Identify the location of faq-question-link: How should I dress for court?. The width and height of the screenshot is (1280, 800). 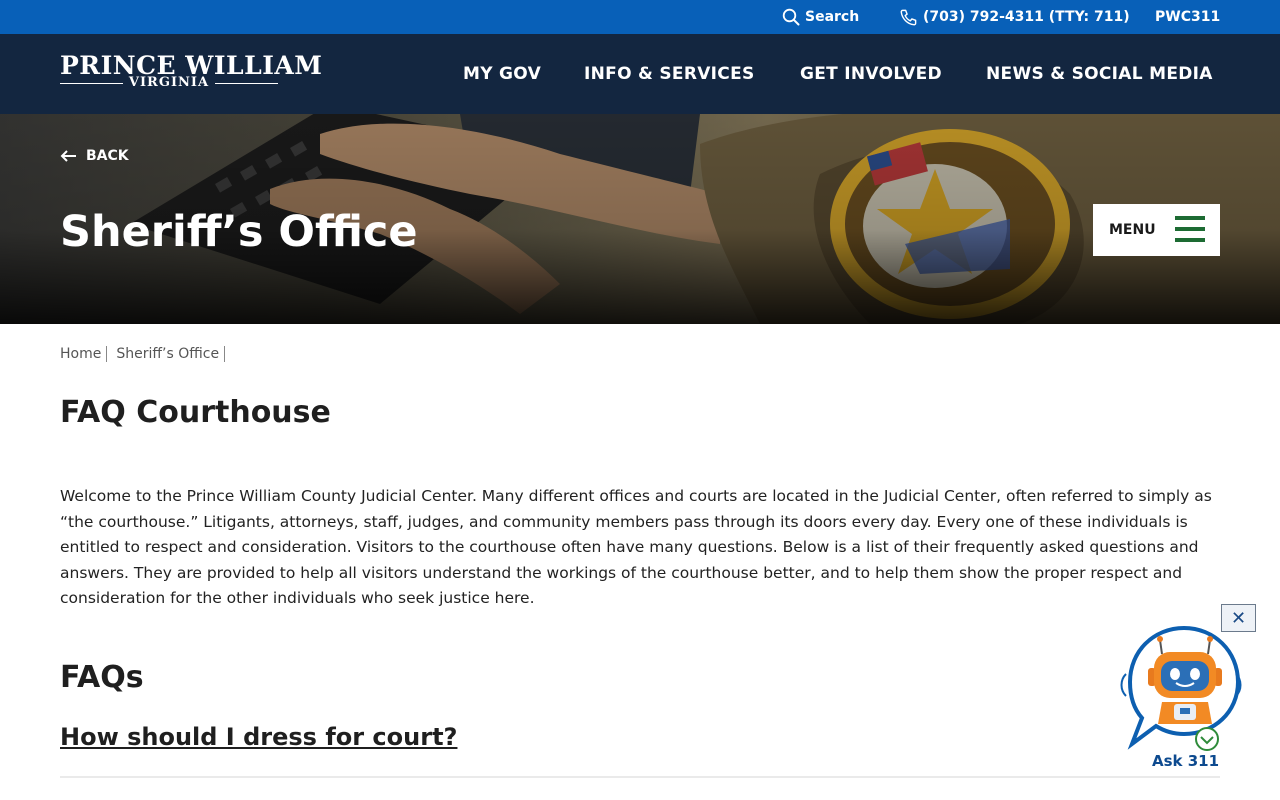
(640, 737).